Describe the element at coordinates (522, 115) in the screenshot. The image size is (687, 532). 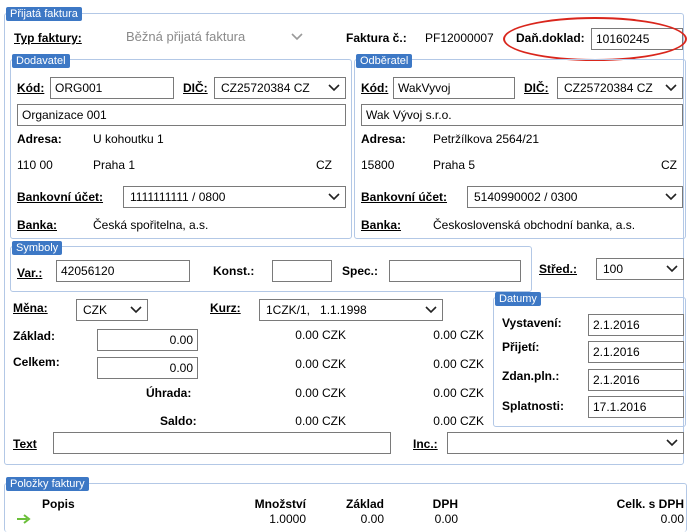
I see `customer-name-input: Wak Vývoj s.r.o.` at that location.